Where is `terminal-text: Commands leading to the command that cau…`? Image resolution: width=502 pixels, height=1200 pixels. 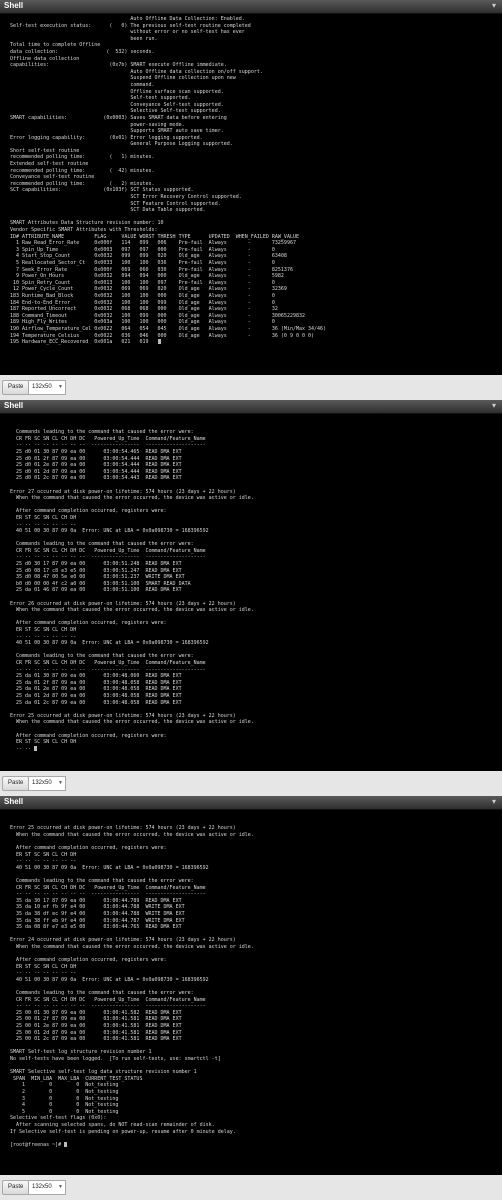 terminal-text: Commands leading to the command that cau… is located at coordinates (132, 590).